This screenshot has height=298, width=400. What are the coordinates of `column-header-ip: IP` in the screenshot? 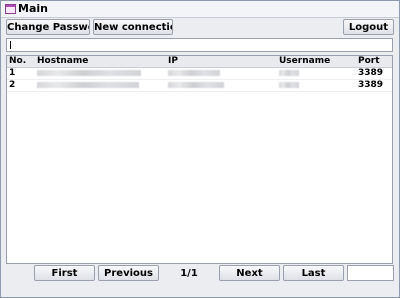 It's located at (173, 61).